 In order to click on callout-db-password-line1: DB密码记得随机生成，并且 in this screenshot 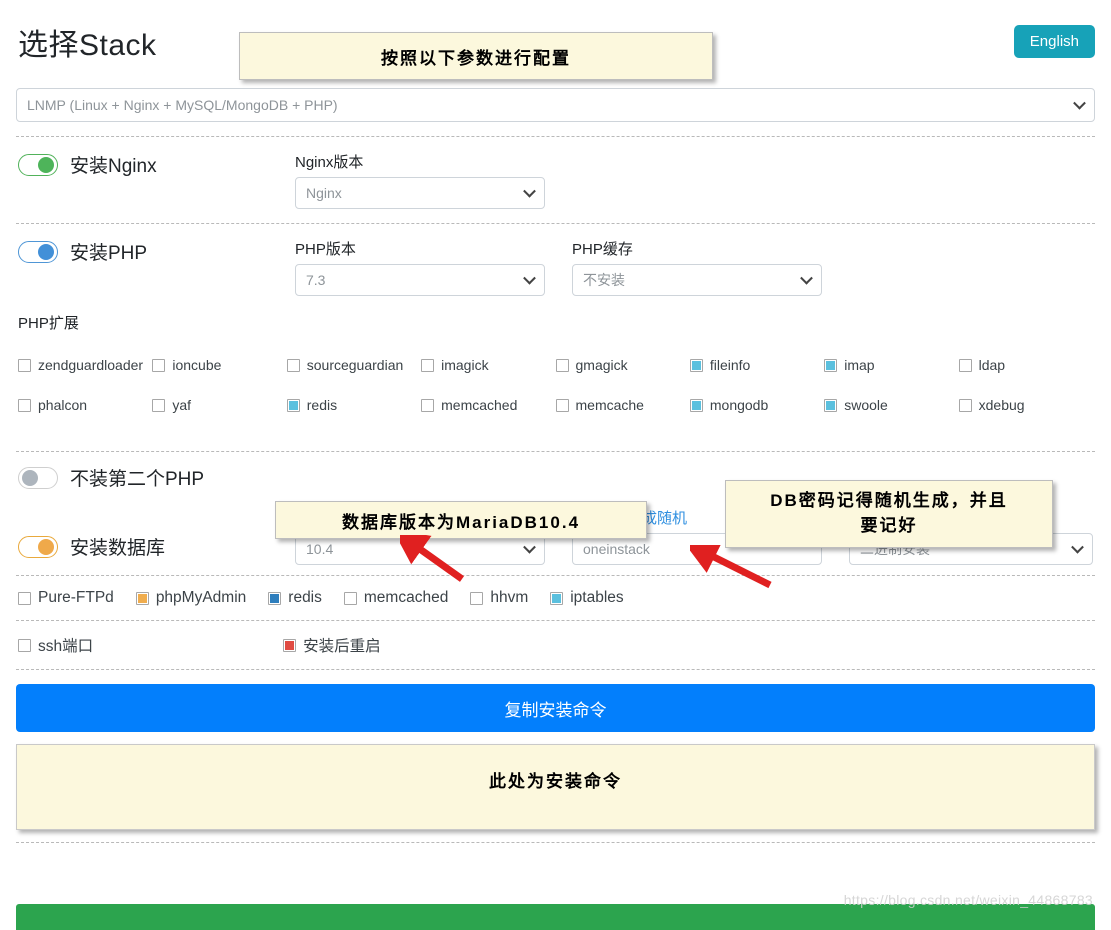, I will do `click(889, 501)`.